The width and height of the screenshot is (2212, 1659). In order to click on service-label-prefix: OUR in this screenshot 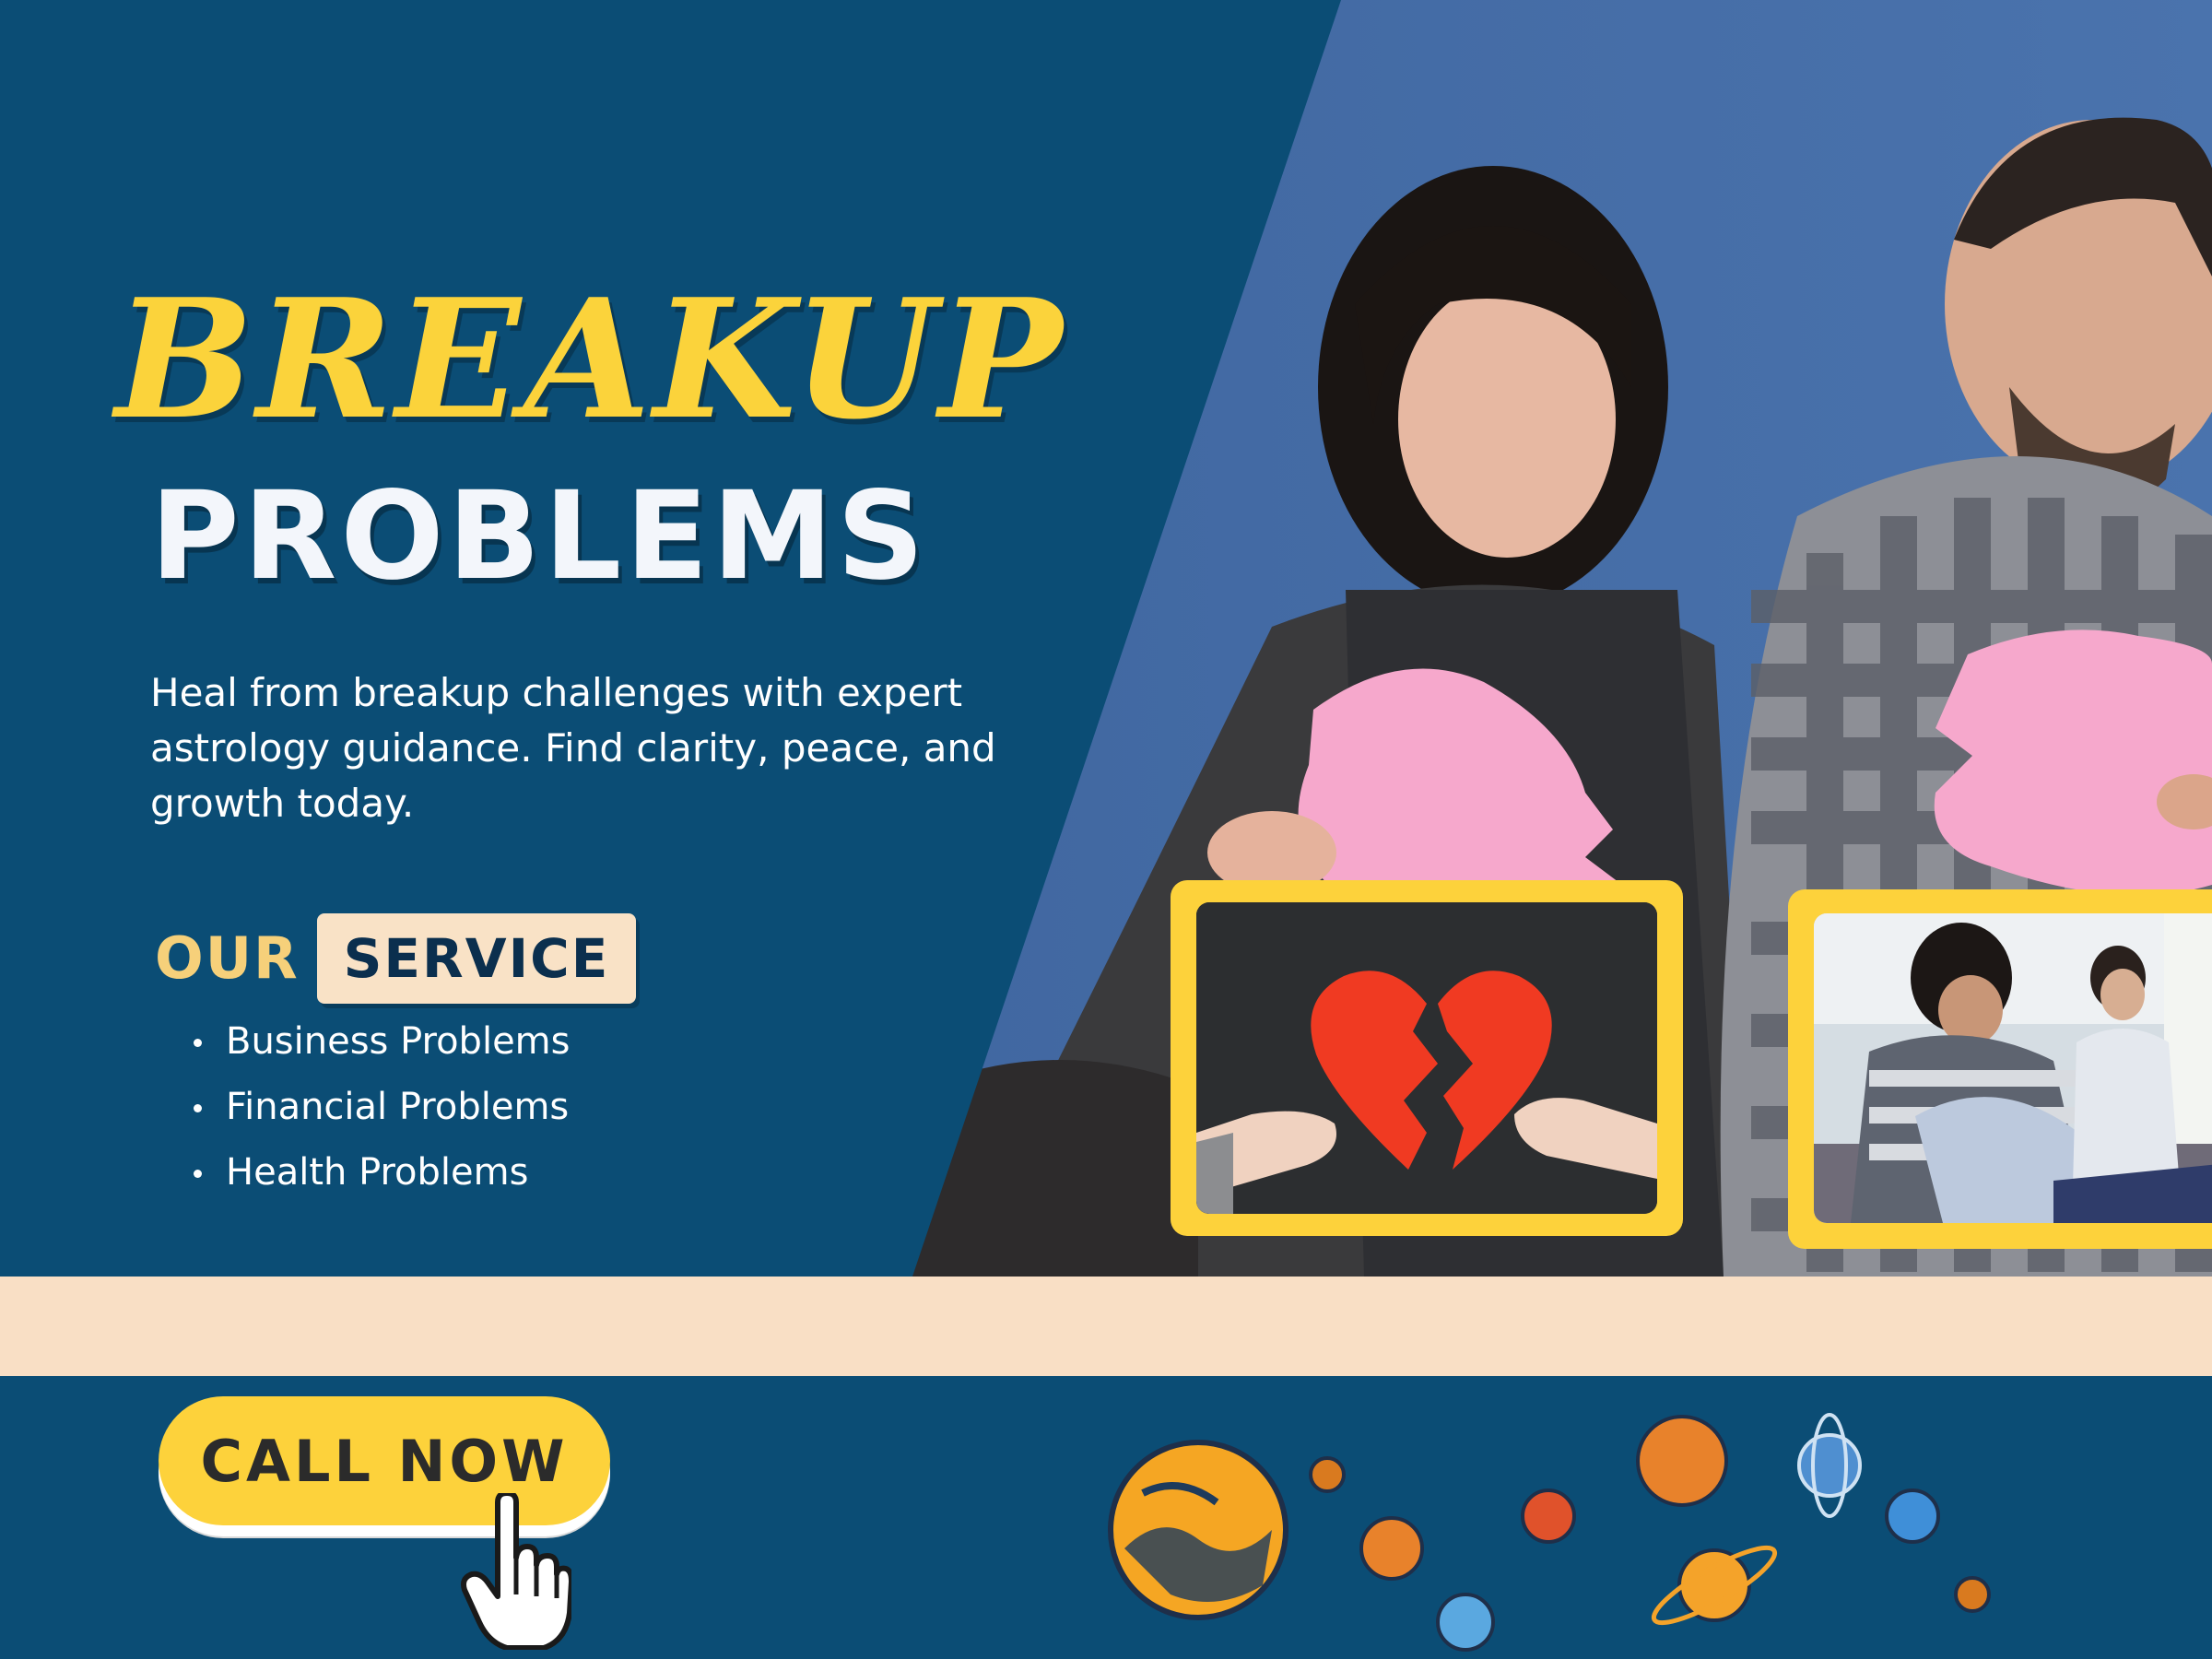, I will do `click(227, 958)`.